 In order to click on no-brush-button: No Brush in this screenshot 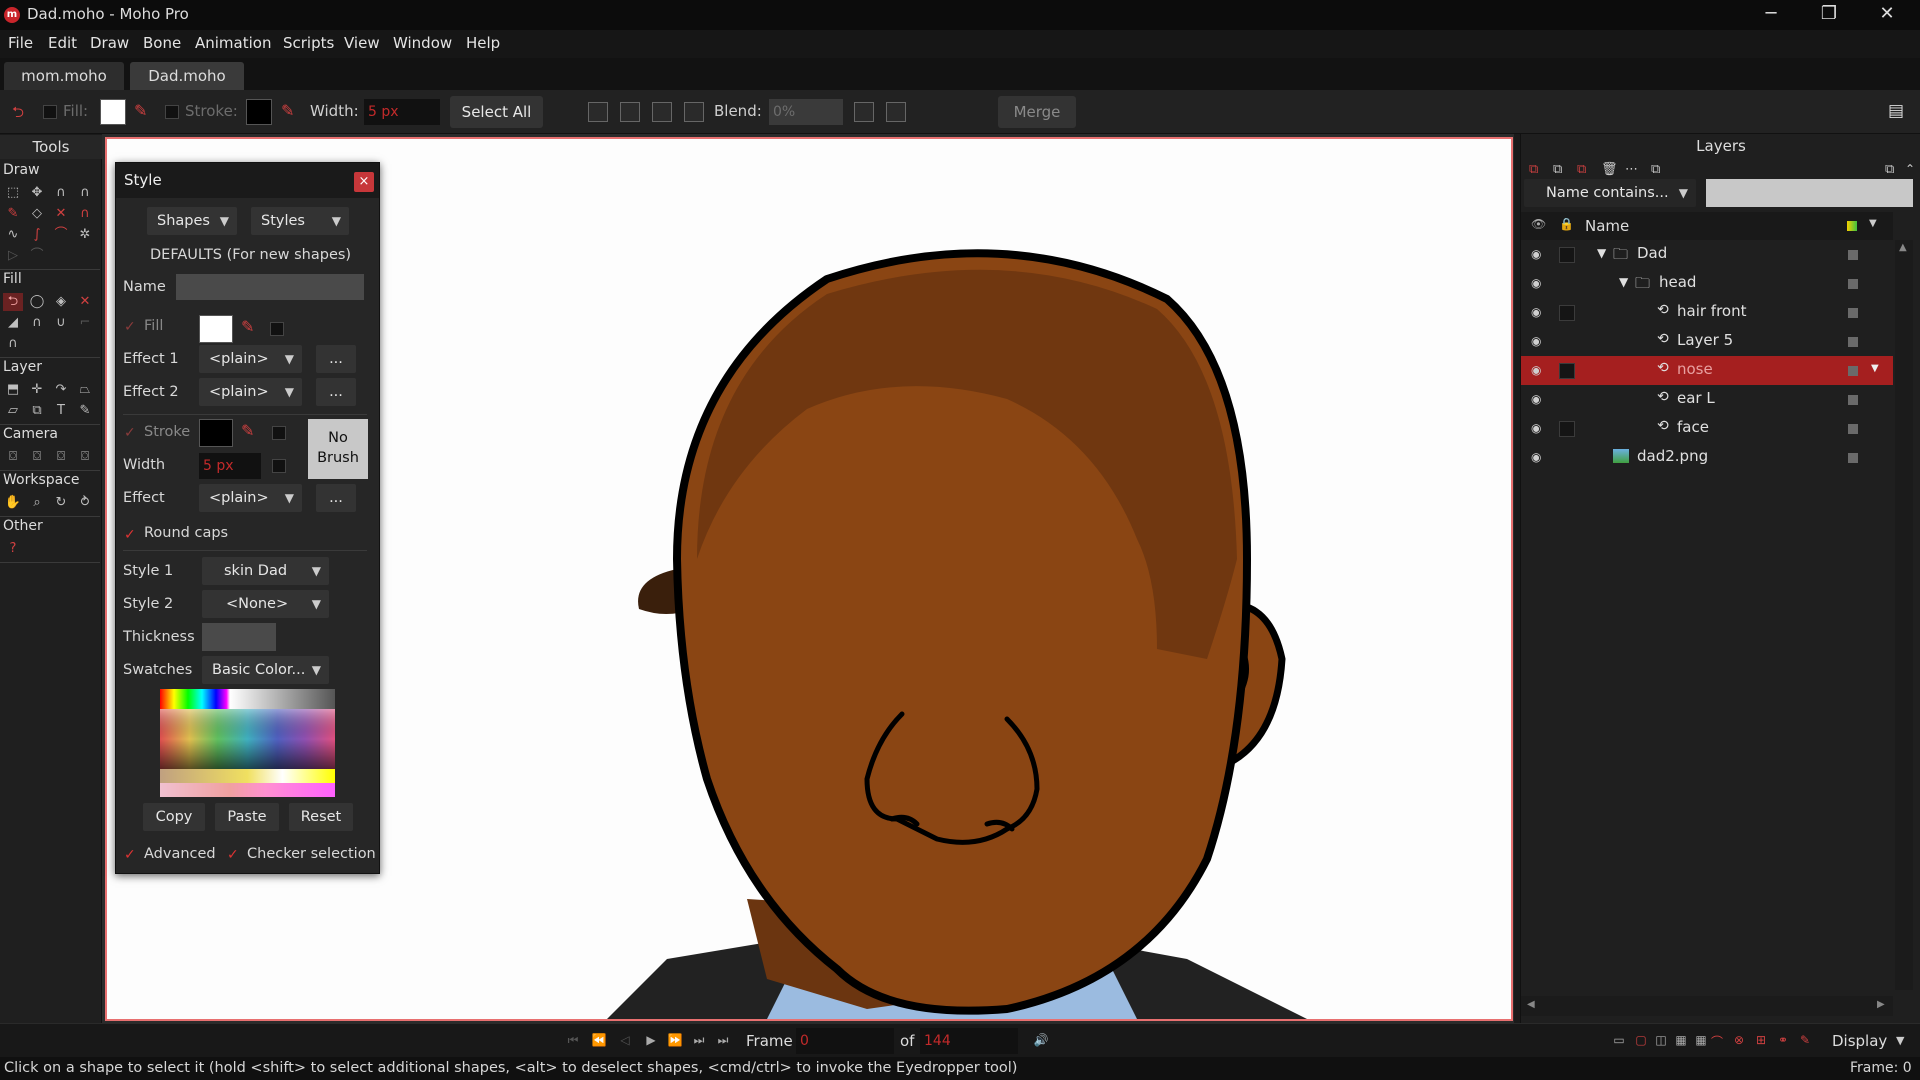, I will do `click(338, 449)`.